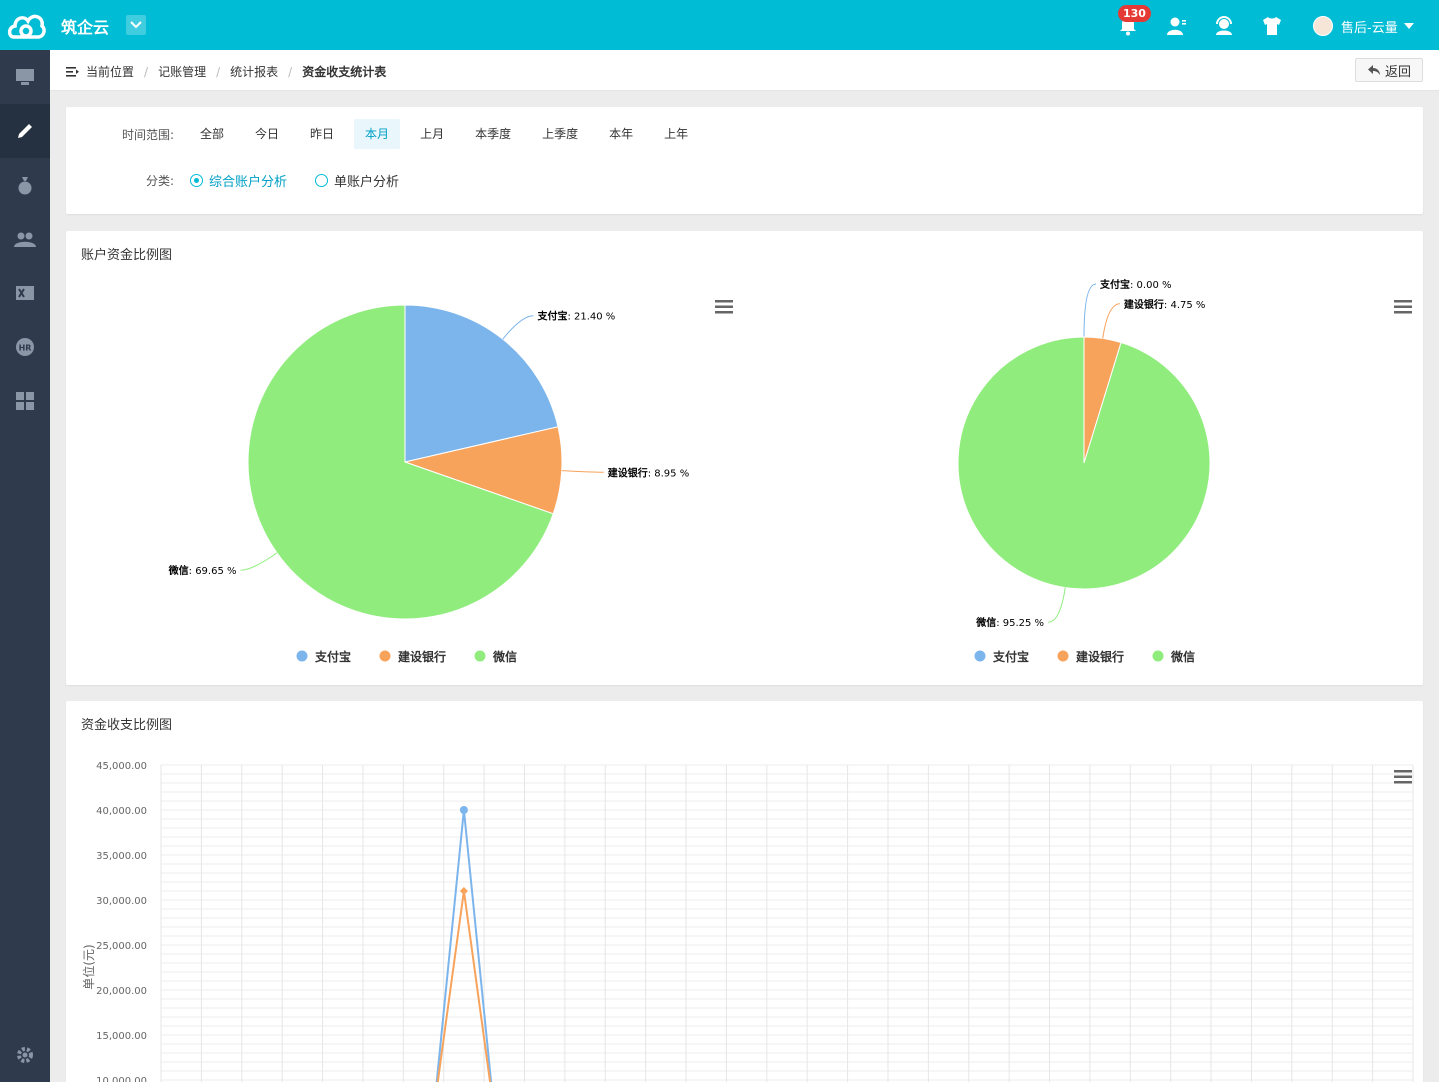 This screenshot has width=1439, height=1082. What do you see at coordinates (88, 966) in the screenshot?
I see `y-axis-label: 单位(元)` at bounding box center [88, 966].